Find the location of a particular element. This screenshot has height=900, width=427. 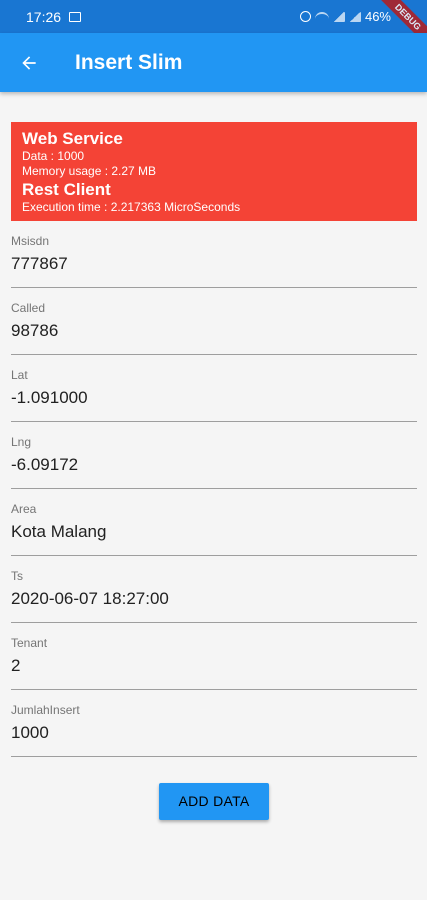

field-label: Area is located at coordinates (24, 509).